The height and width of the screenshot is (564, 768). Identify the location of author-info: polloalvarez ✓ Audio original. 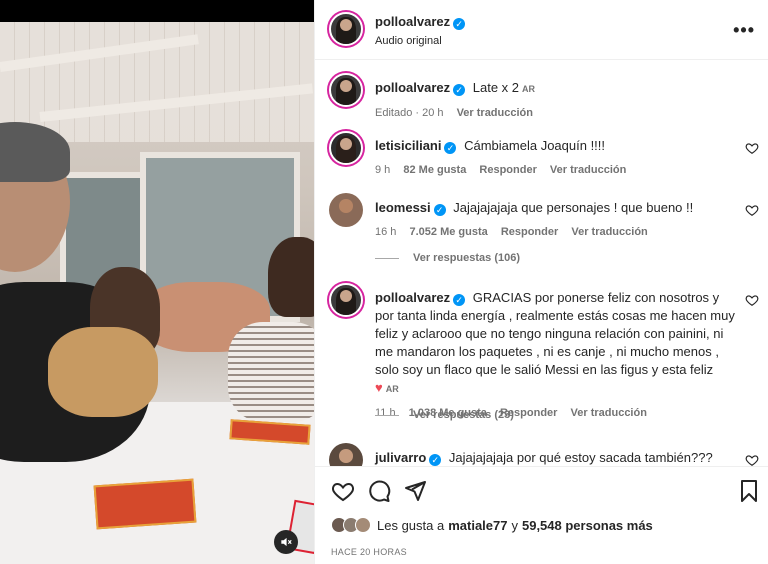
(420, 30).